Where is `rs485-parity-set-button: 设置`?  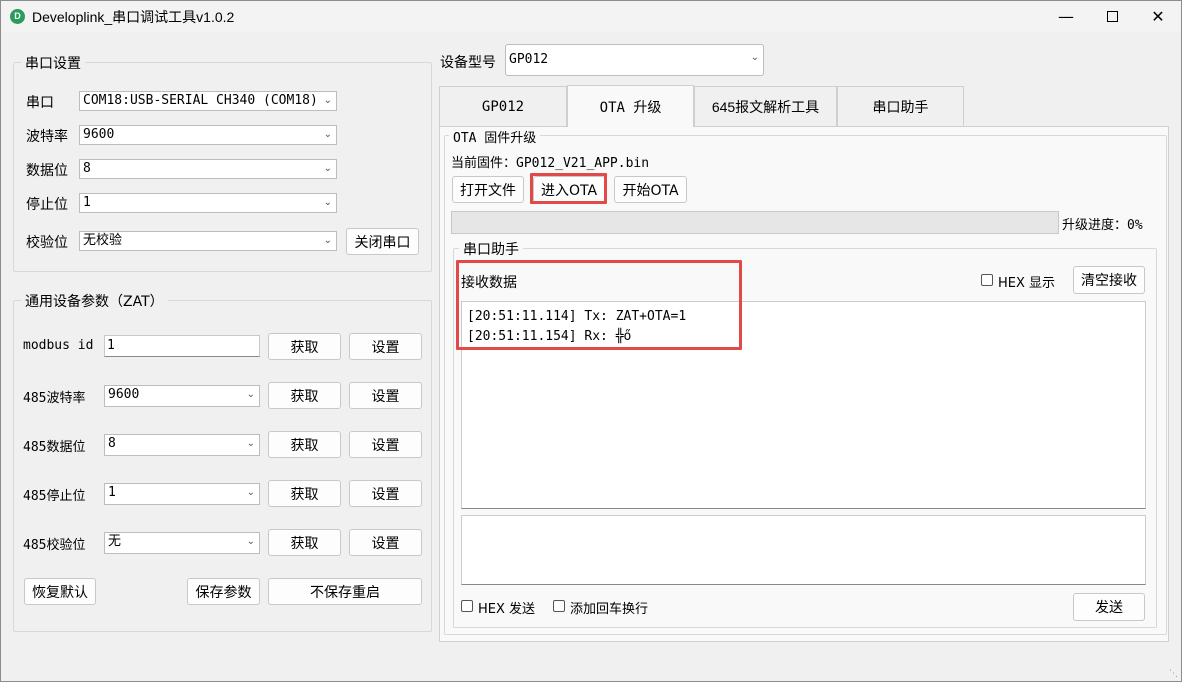 rs485-parity-set-button: 设置 is located at coordinates (385, 542).